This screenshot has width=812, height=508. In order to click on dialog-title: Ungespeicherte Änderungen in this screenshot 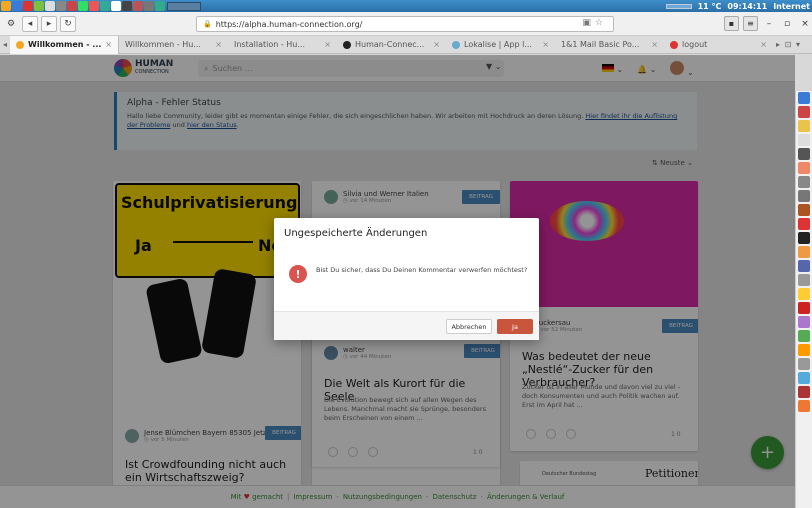, I will do `click(356, 233)`.